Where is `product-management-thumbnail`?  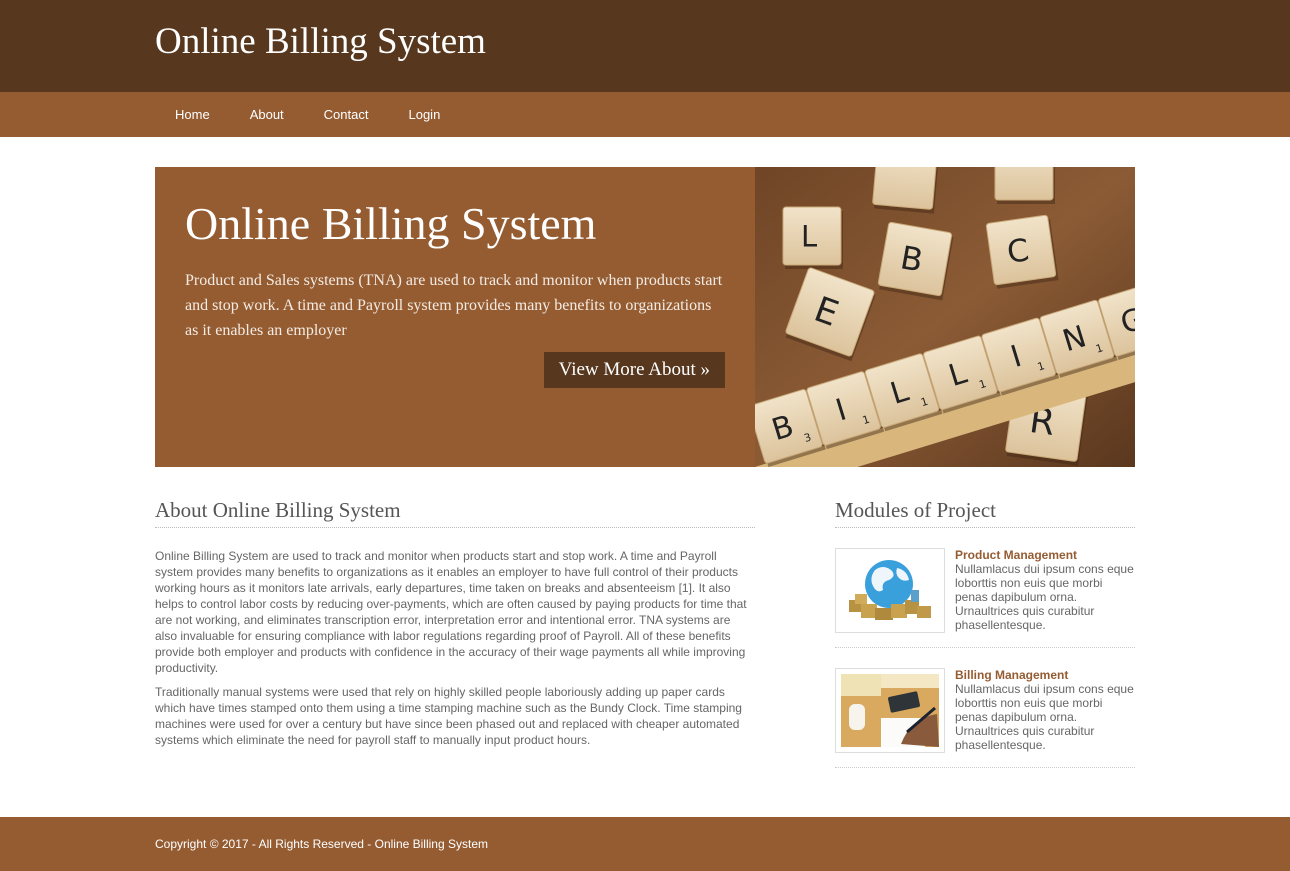
product-management-thumbnail is located at coordinates (890, 590).